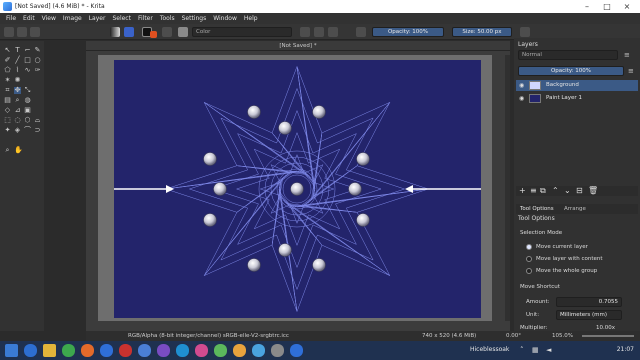  What do you see at coordinates (548, 350) in the screenshot?
I see `volume-icon: ◄` at bounding box center [548, 350].